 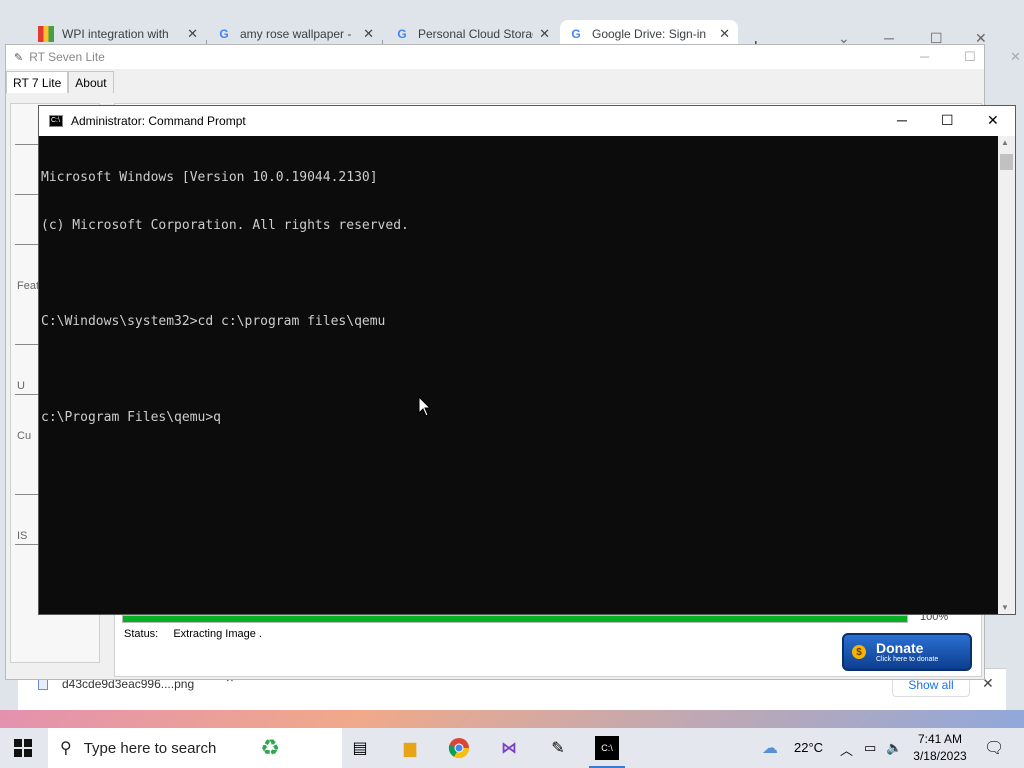 I want to click on network-icon: ▭, so click(x=870, y=748).